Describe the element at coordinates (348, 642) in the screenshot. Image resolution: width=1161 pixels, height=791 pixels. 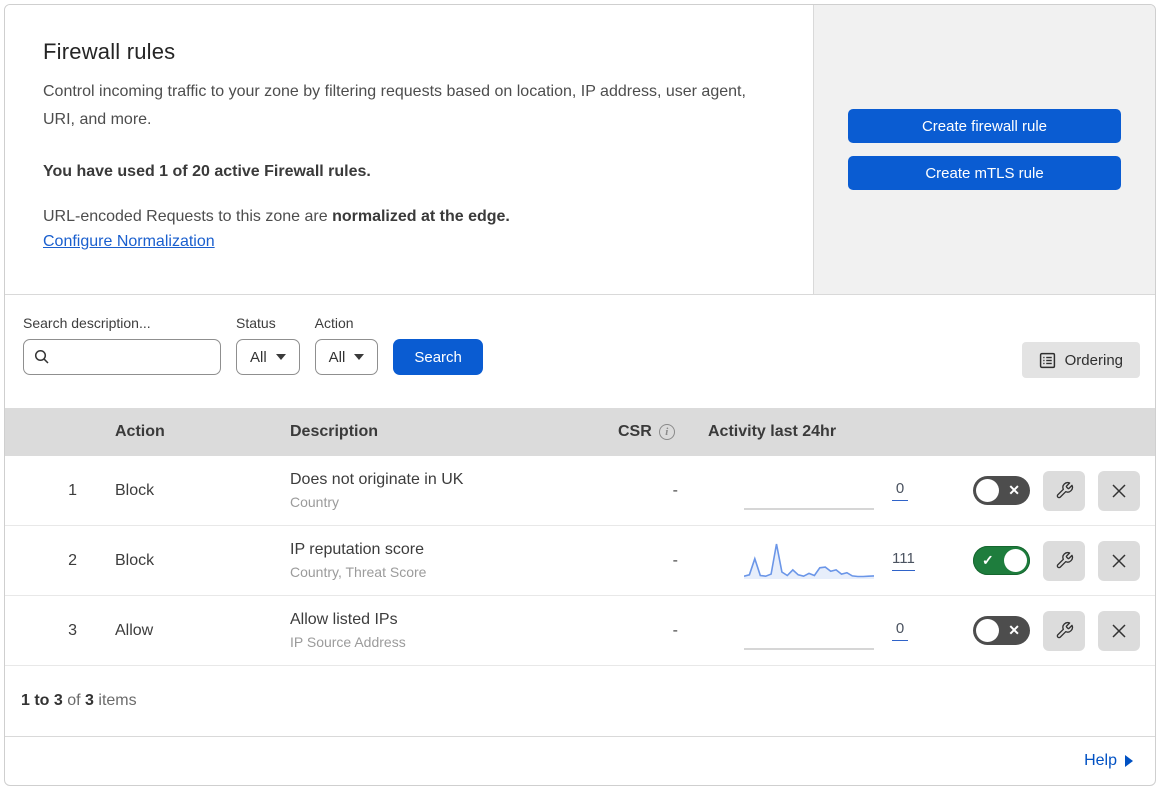
I see `rule-criteria: IP Source Address` at that location.